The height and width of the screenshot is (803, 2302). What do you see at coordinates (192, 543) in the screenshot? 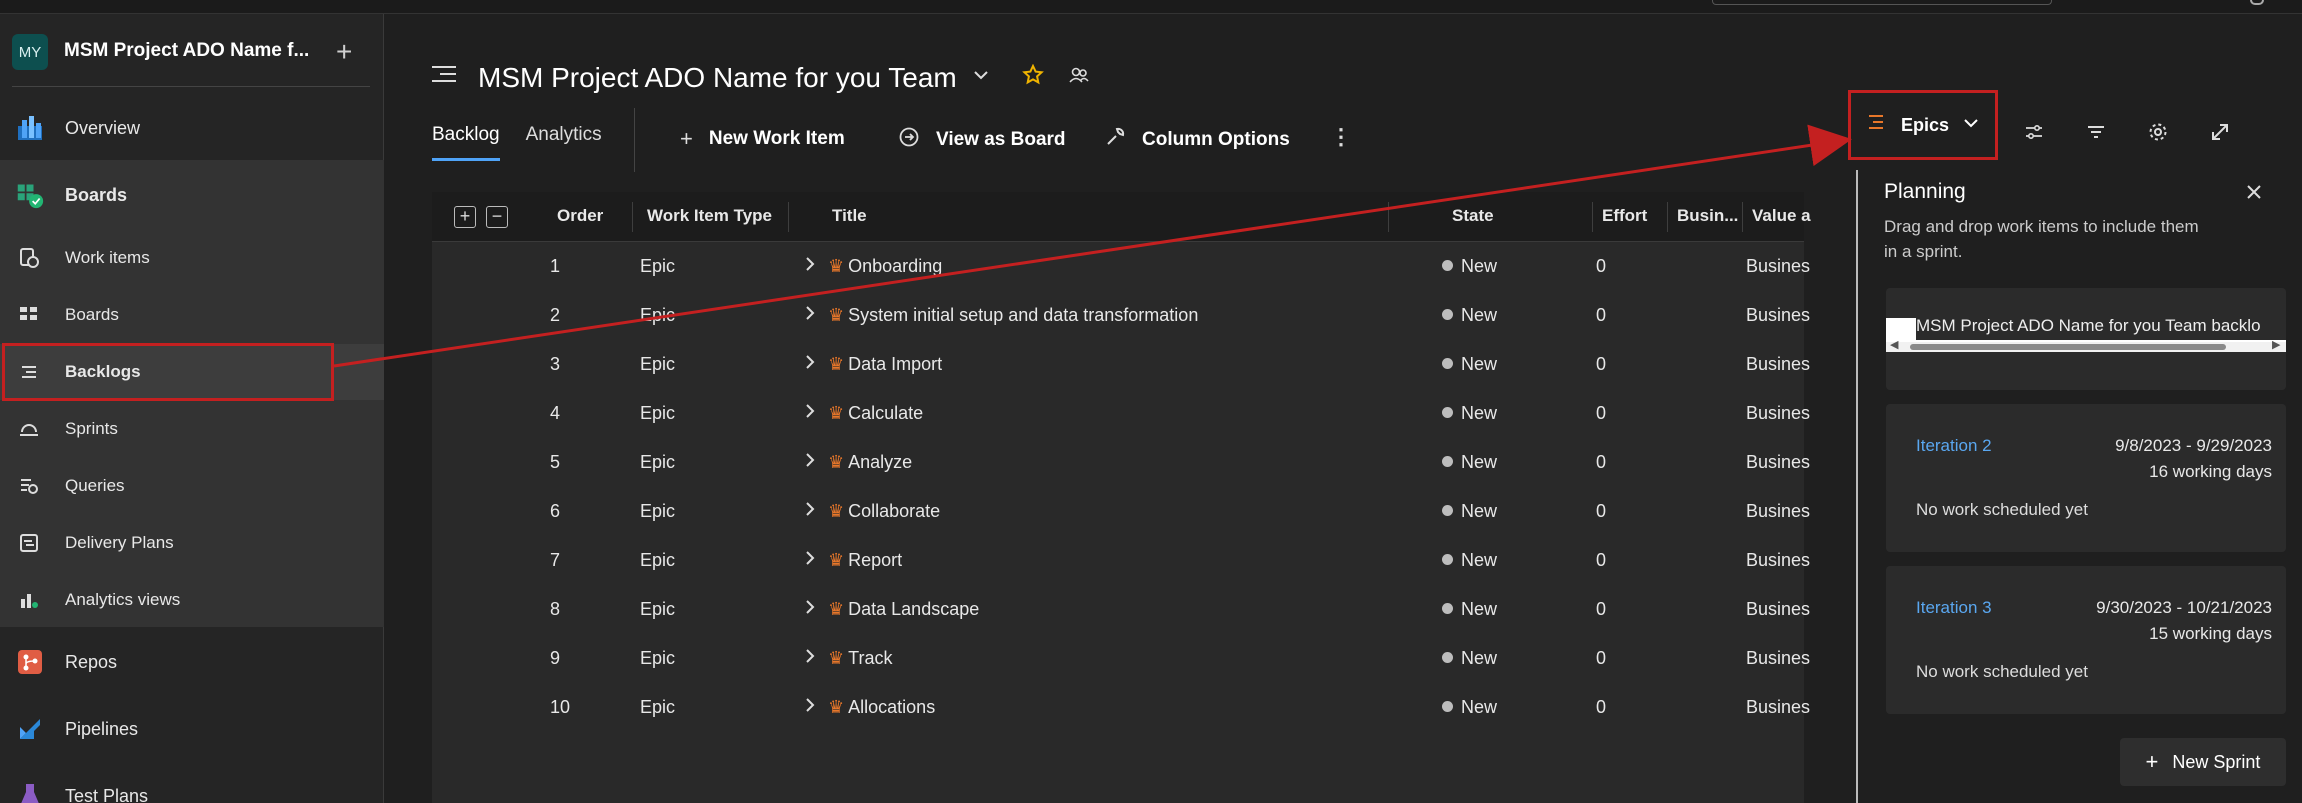
I see `sidebar-item-delivery-plans: Delivery Plans` at bounding box center [192, 543].